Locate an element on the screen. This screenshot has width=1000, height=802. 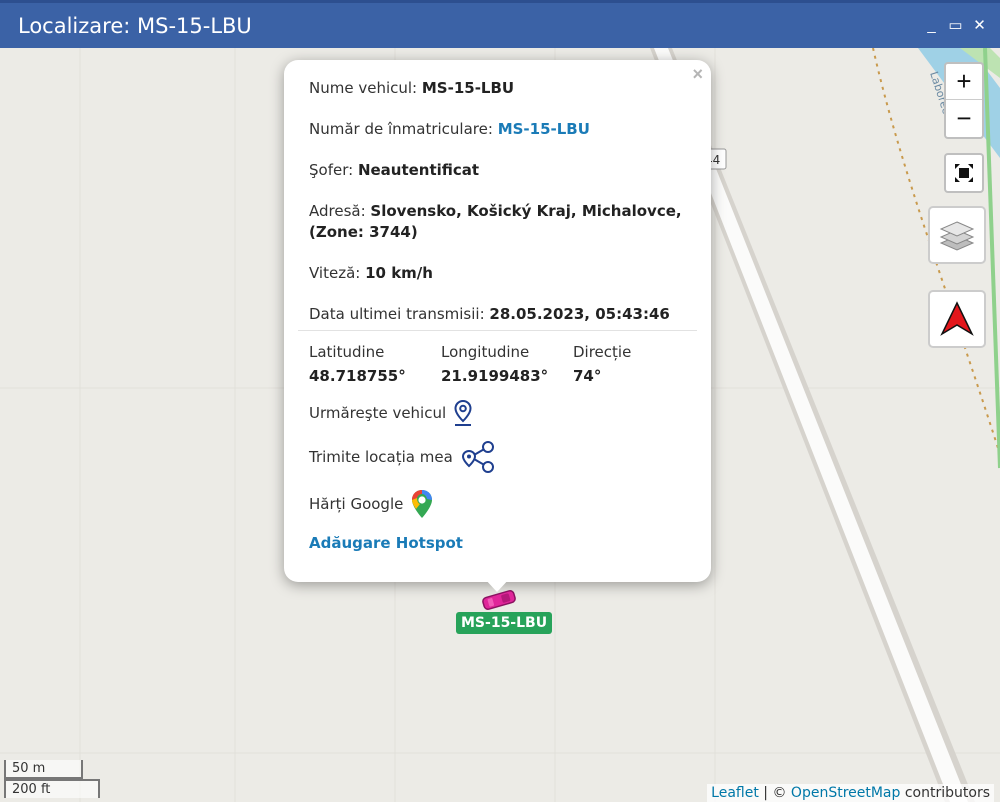
share-location-icon is located at coordinates (477, 457).